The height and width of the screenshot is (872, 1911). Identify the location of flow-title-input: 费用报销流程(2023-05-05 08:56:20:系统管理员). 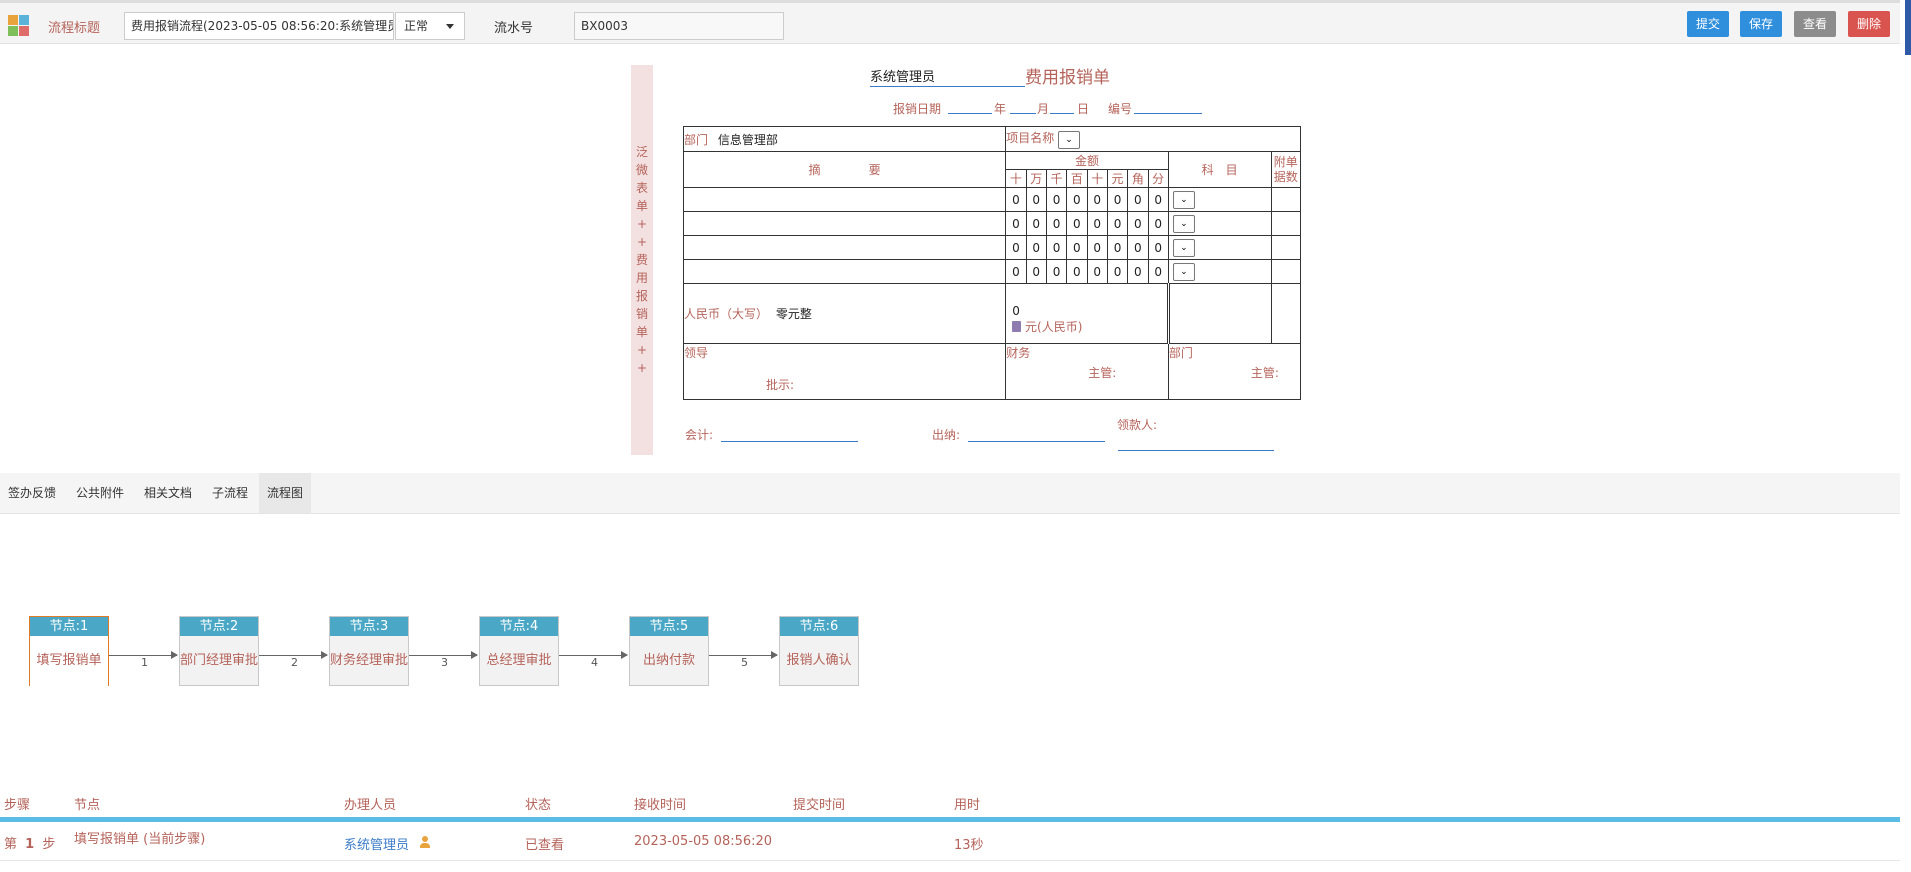
(259, 26).